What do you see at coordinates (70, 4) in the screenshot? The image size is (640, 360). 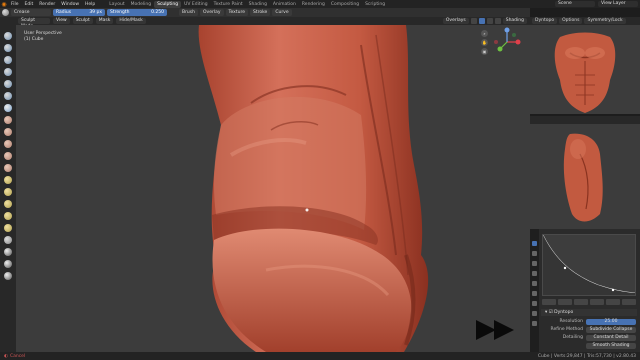 I see `menu-window: Window` at bounding box center [70, 4].